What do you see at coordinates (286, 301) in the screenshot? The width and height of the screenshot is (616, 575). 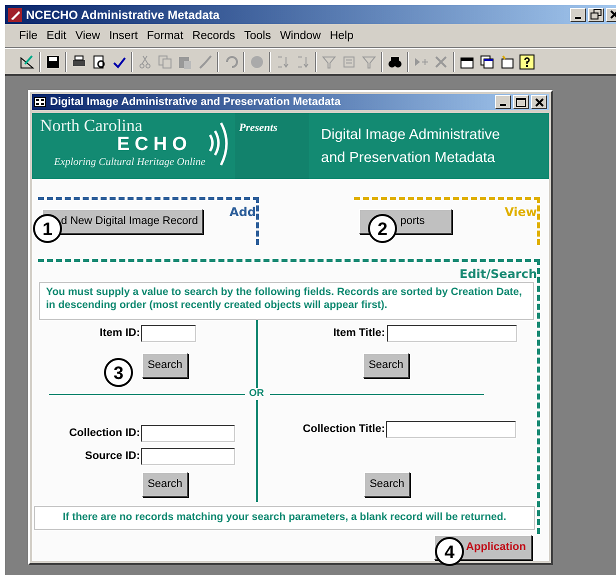 I see `instruction-text: You must supply a value to search by the following fields. Records are sorted by Creation Date, in descending order (most recently created objects will appear first).` at bounding box center [286, 301].